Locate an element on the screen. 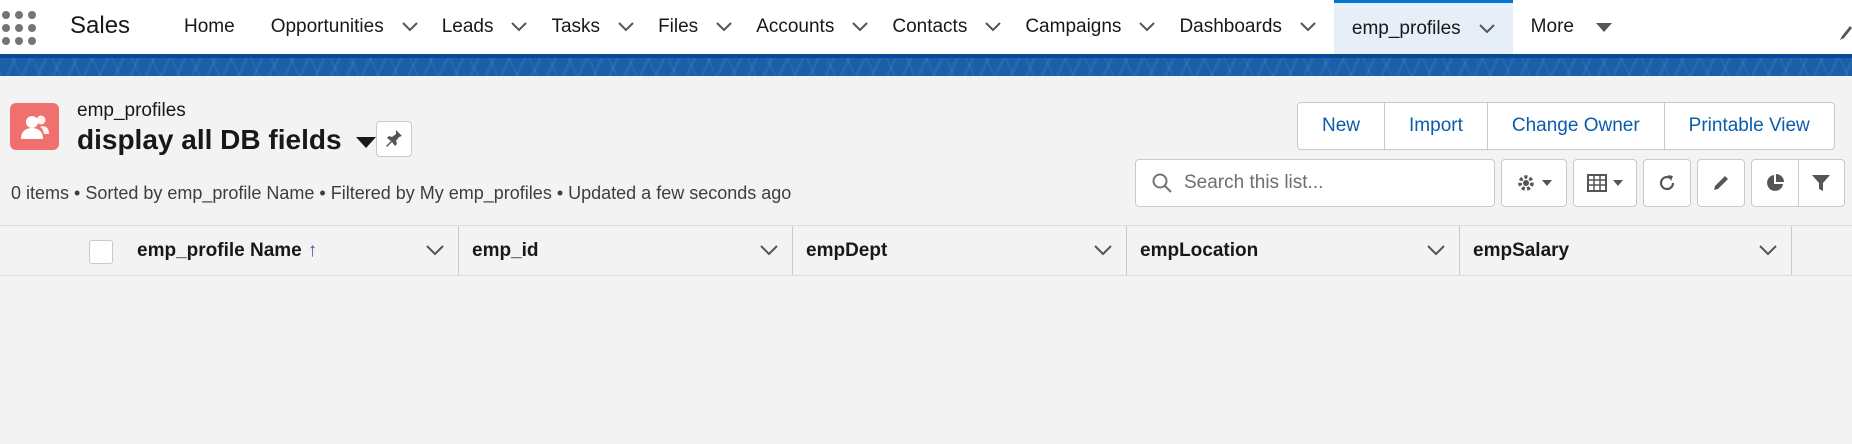 Image resolution: width=1852 pixels, height=444 pixels. column-label-text: emp_profile Name is located at coordinates (219, 250).